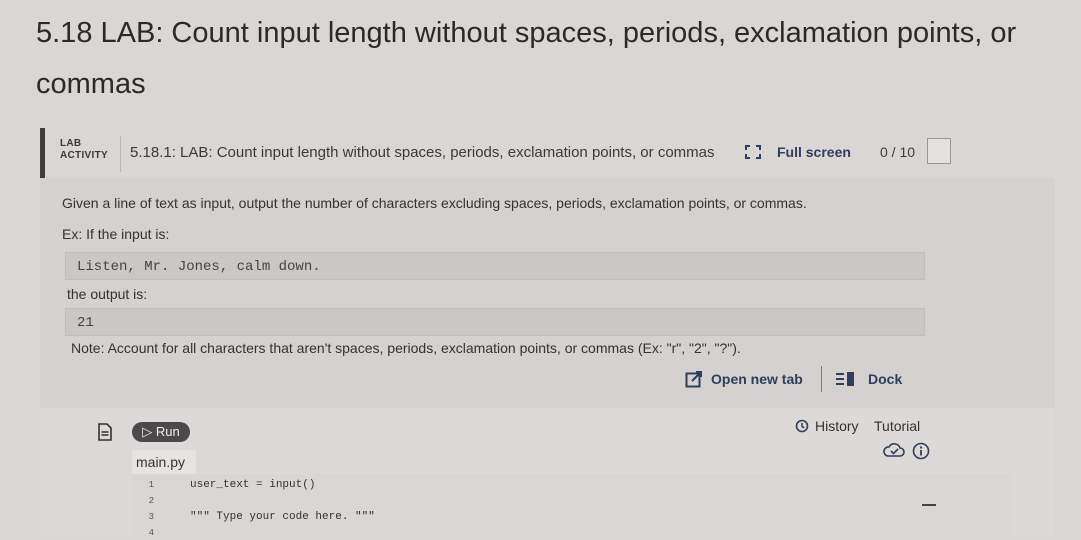  I want to click on line-text: user_text = input(), so click(253, 485).